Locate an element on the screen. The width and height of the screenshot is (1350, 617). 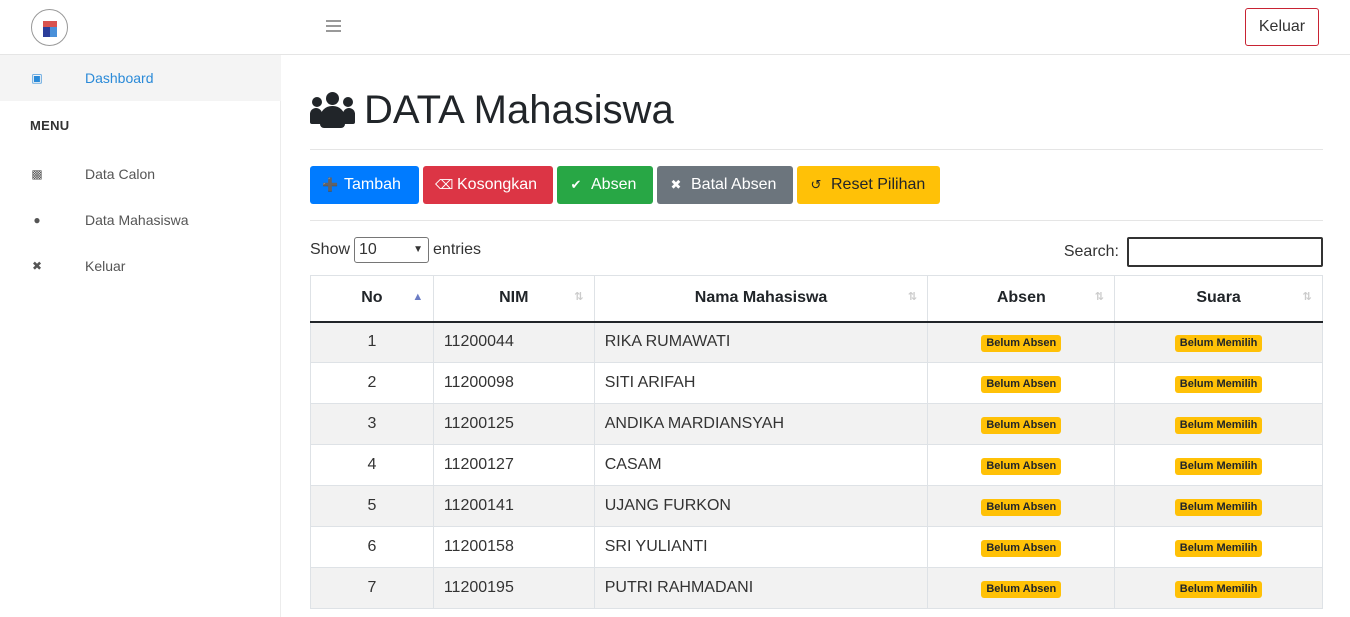
column-header-nama: Nama Mahasiswa ⇅ is located at coordinates (761, 299).